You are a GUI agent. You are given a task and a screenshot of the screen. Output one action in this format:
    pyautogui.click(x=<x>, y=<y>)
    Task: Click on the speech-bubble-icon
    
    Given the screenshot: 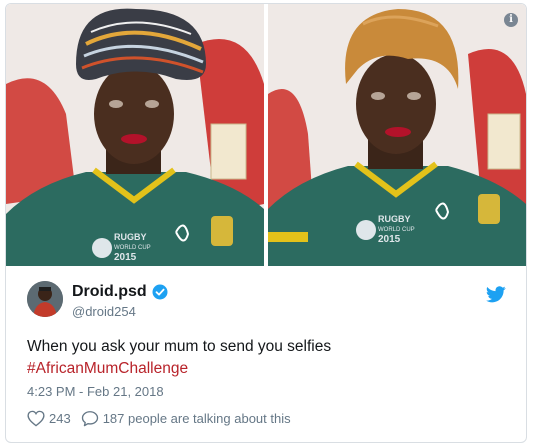 What is the action you would take?
    pyautogui.click(x=90, y=418)
    